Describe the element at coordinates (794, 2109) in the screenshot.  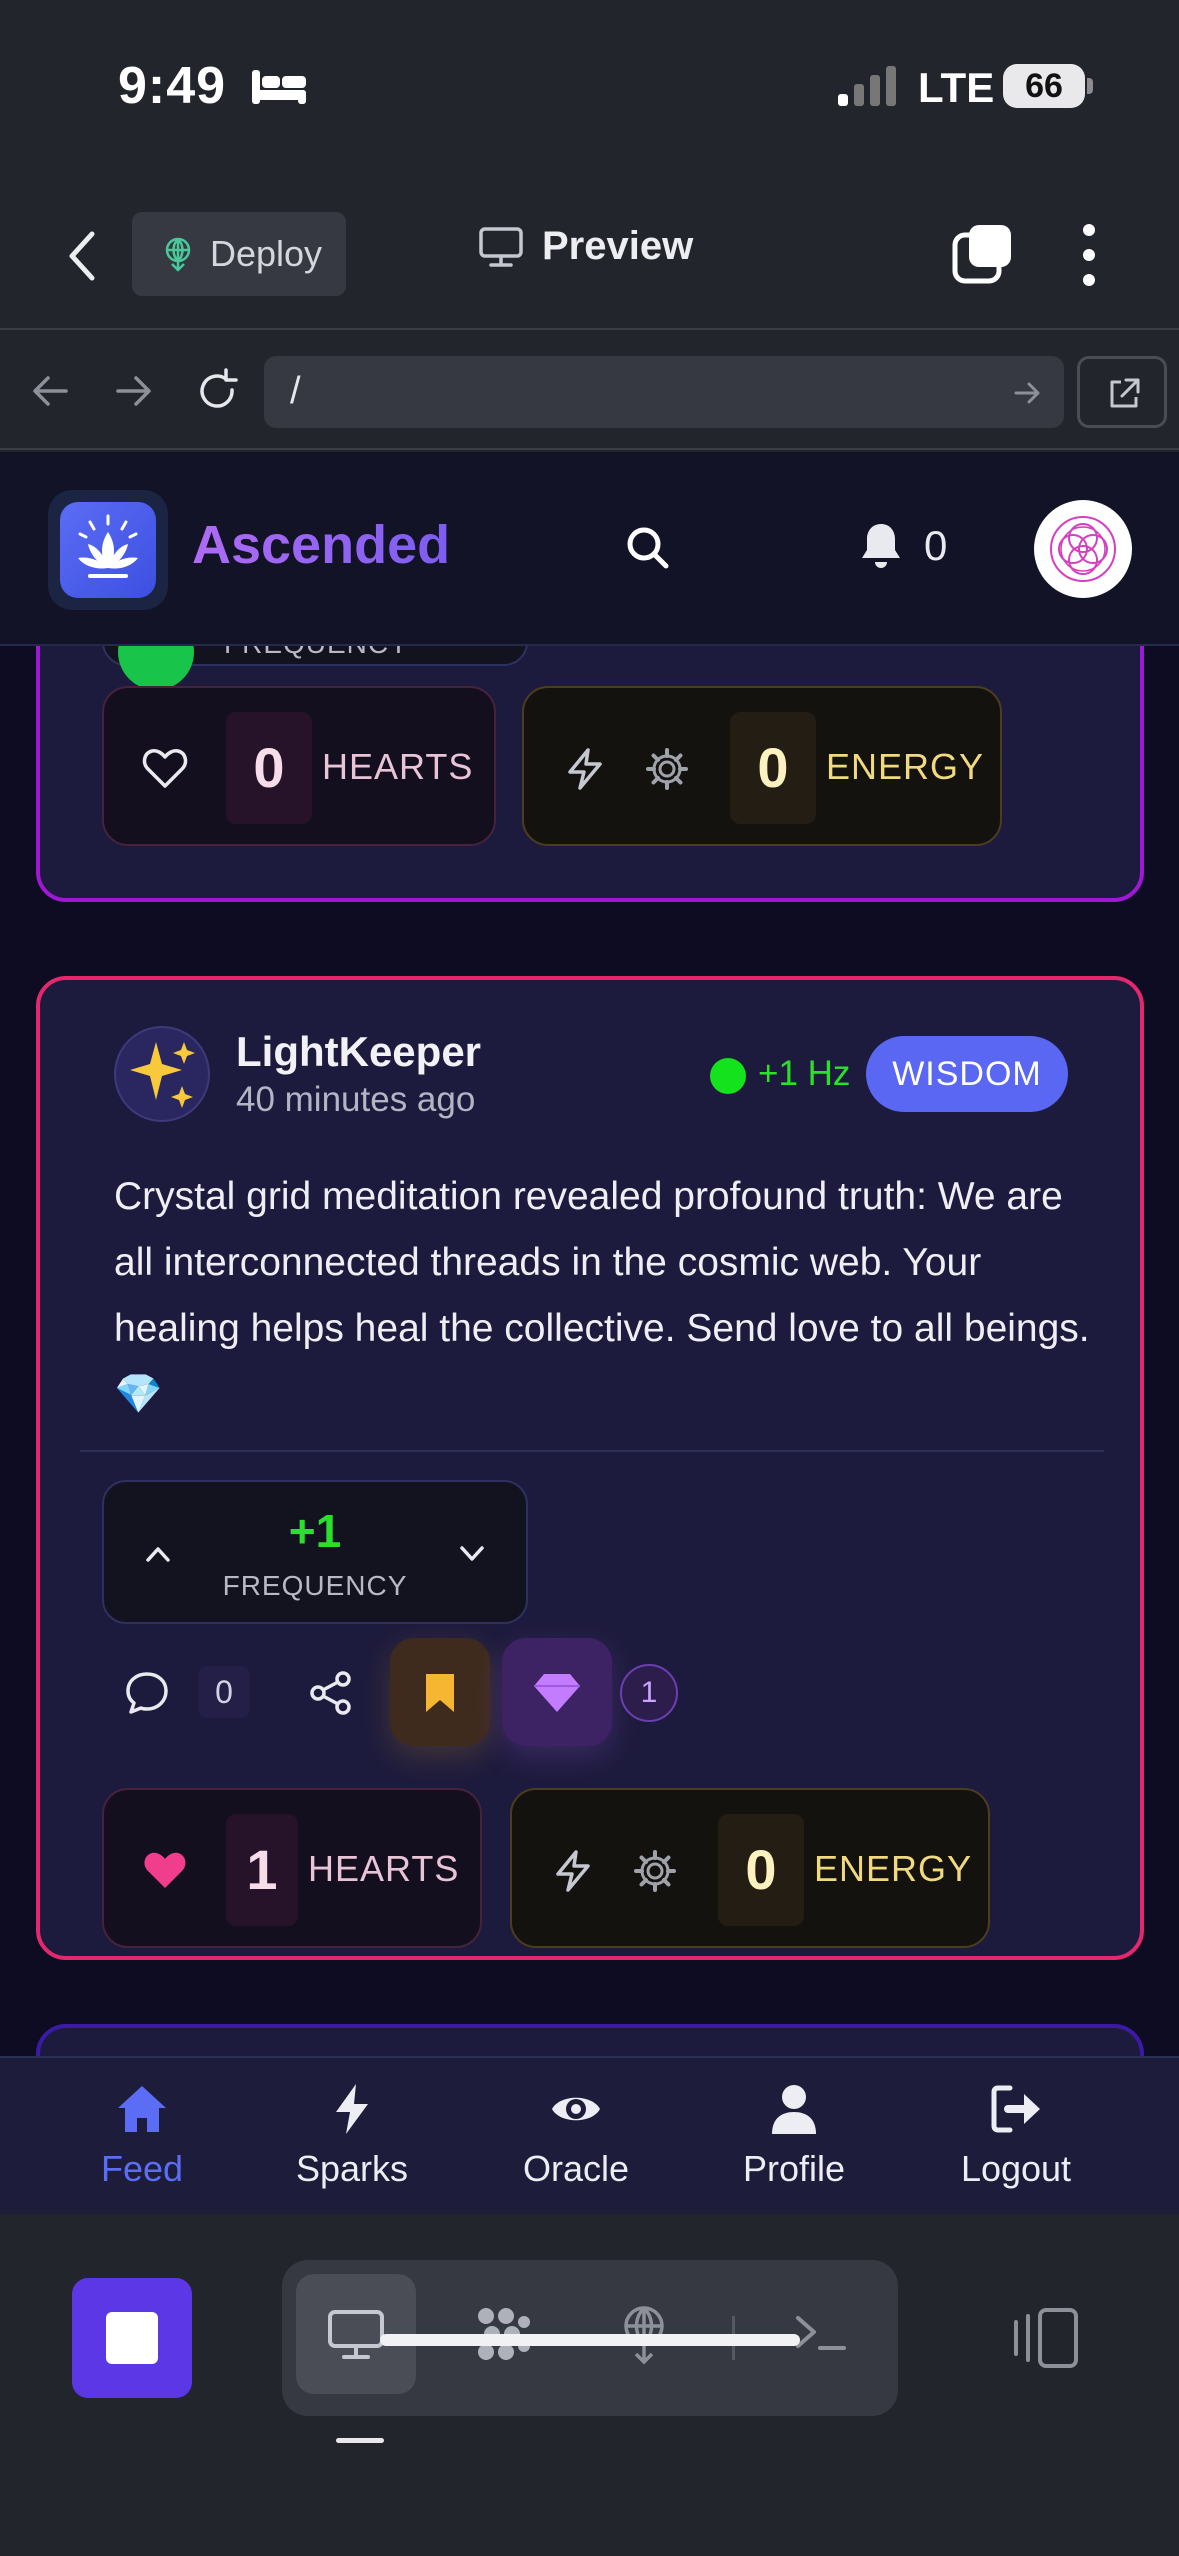
I see `user-icon` at that location.